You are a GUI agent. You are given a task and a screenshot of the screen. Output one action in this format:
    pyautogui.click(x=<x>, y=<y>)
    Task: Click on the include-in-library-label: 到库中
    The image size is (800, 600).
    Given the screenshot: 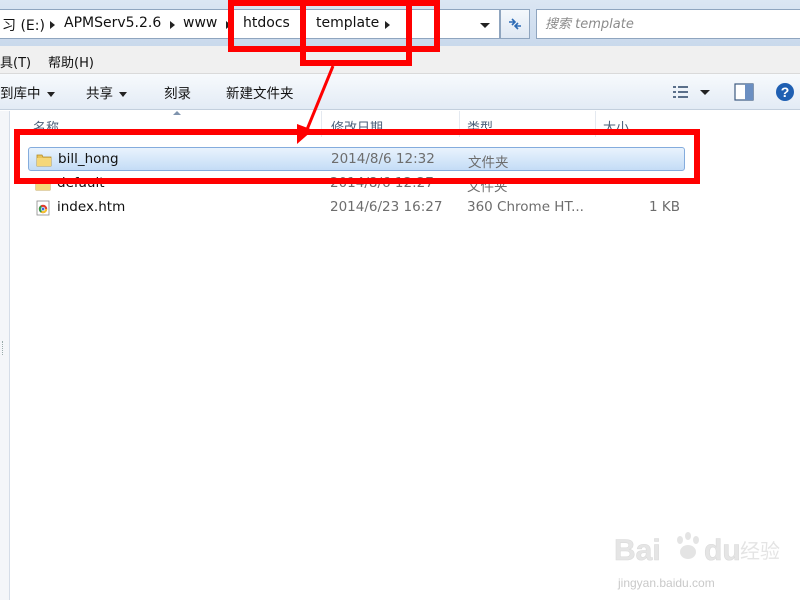 What is the action you would take?
    pyautogui.click(x=20, y=94)
    